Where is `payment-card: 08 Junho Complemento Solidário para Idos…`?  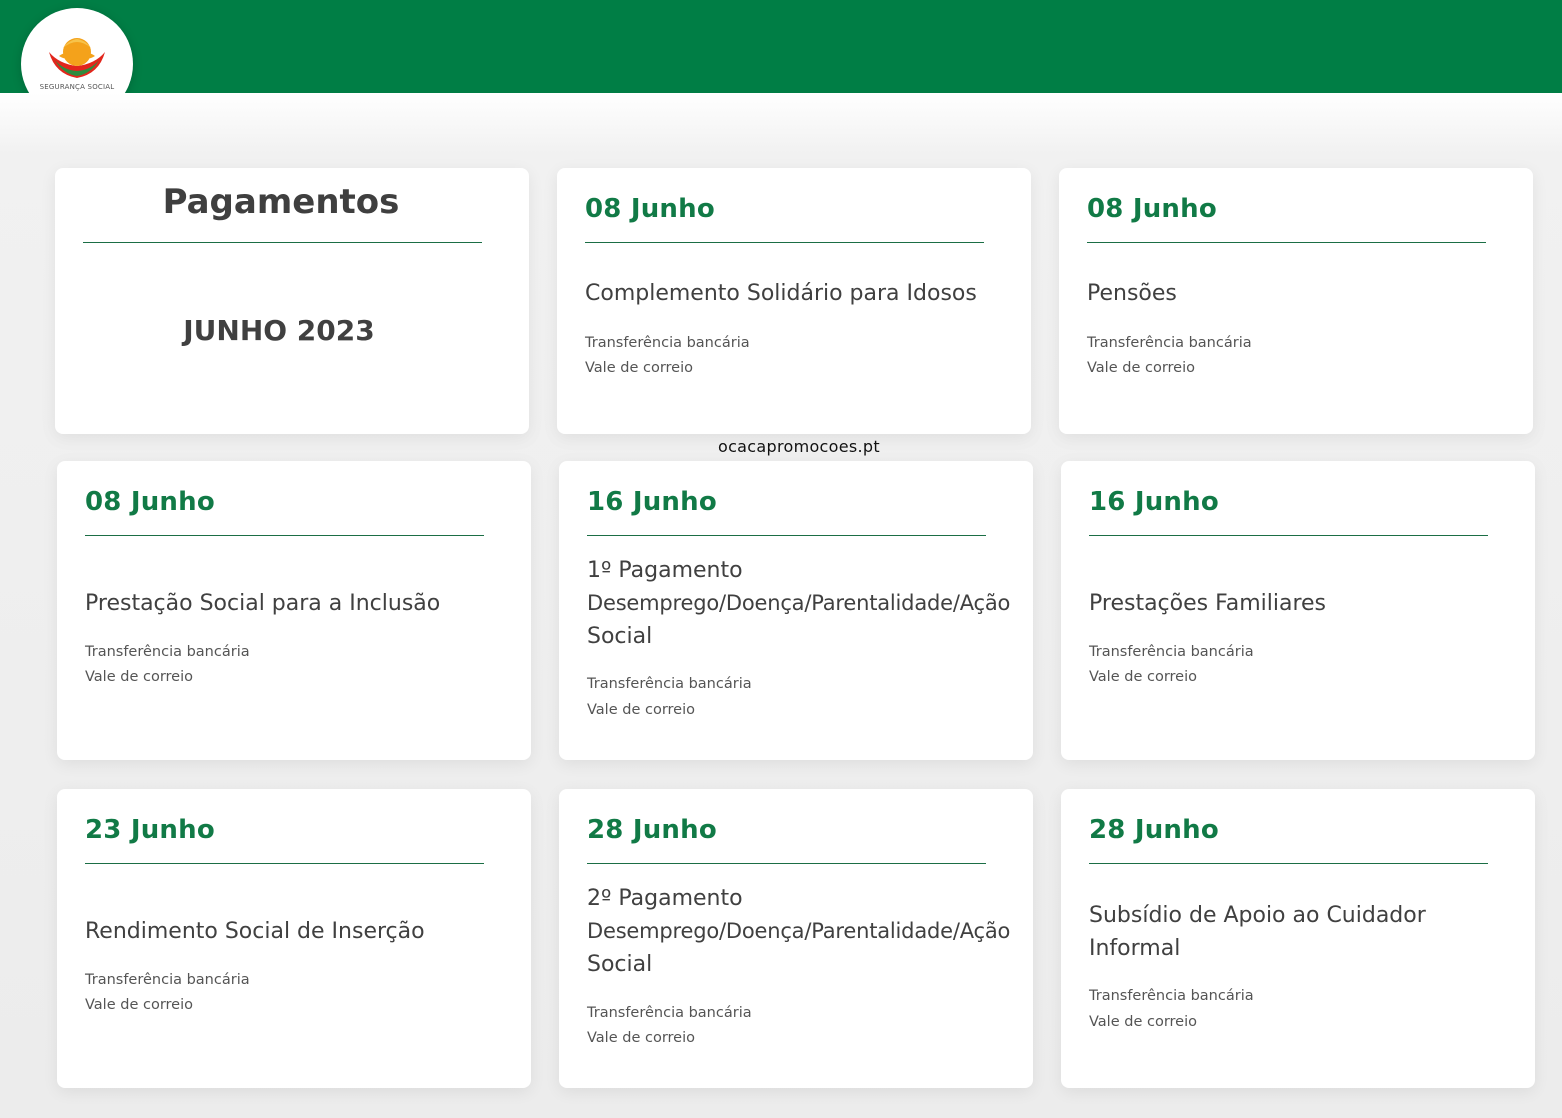 payment-card: 08 Junho Complemento Solidário para Idos… is located at coordinates (794, 301).